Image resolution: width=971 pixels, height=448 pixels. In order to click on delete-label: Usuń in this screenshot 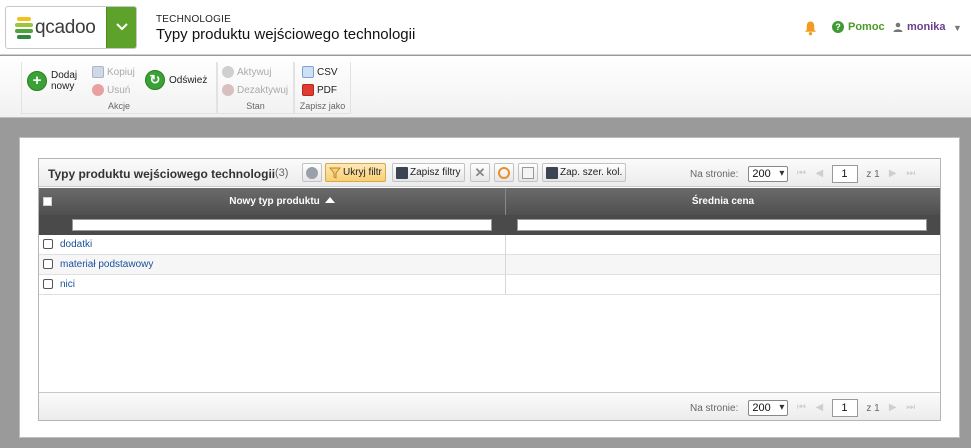, I will do `click(119, 90)`.